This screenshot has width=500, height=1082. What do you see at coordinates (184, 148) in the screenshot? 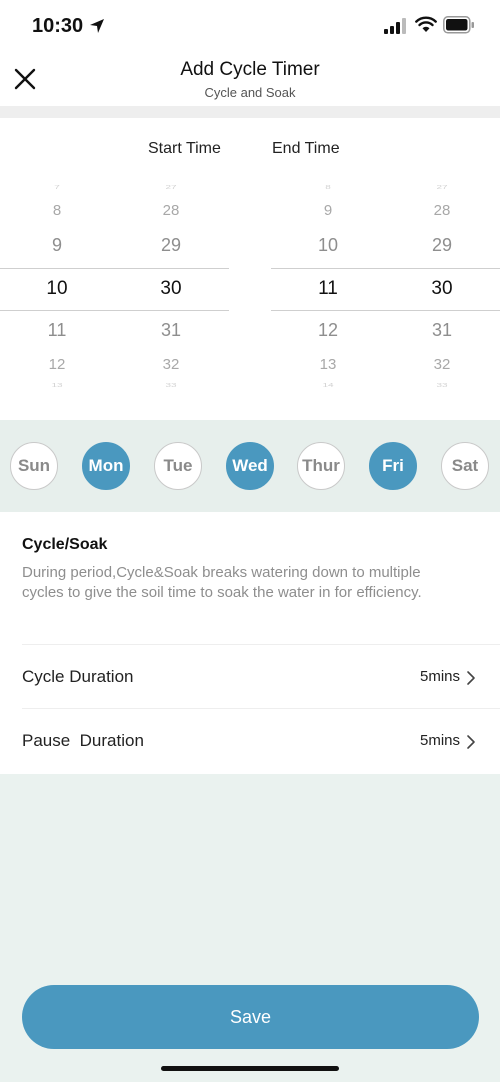
I see `start-time-label: Start Time` at bounding box center [184, 148].